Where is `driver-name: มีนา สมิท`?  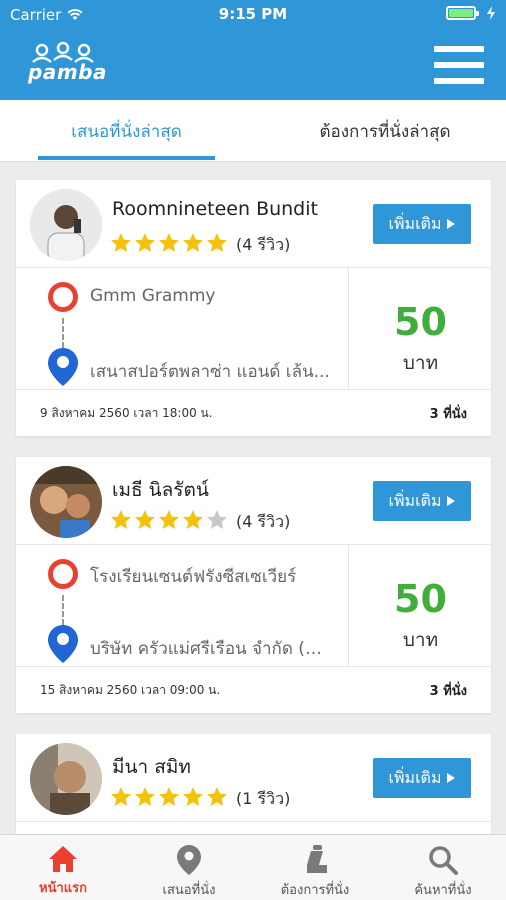
driver-name: มีนา สมิท is located at coordinates (151, 767).